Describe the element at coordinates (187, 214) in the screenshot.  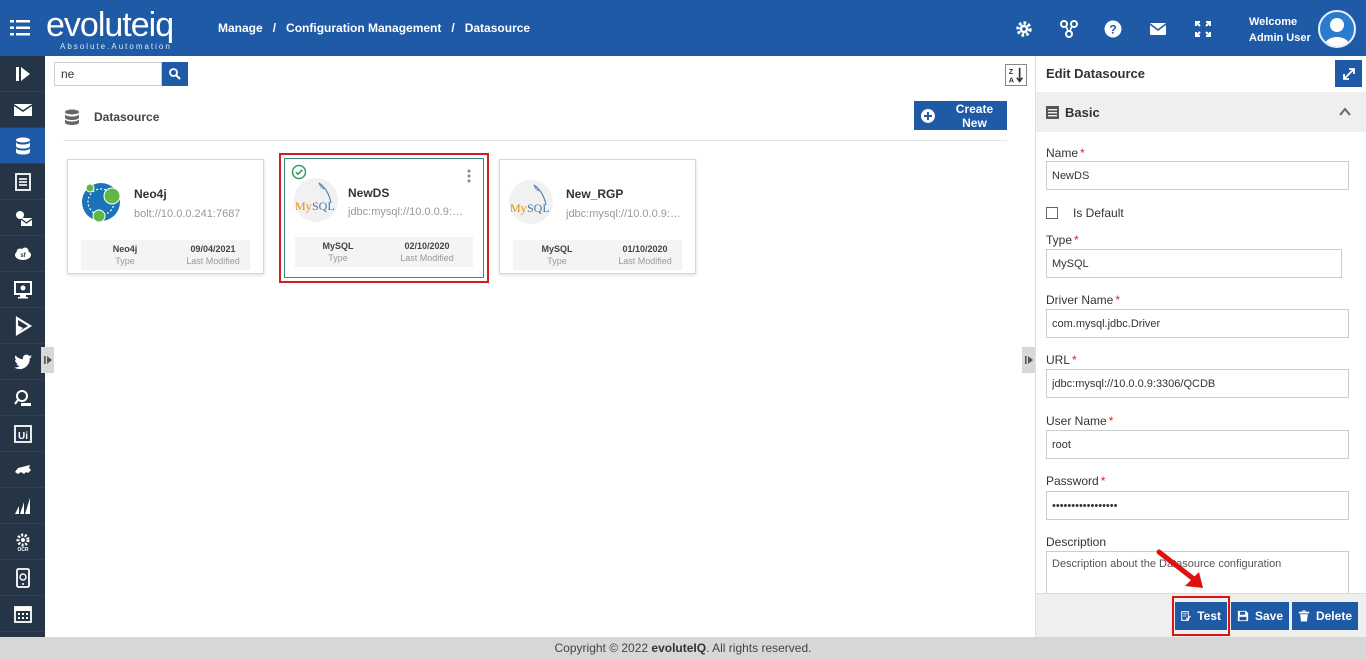
I see `card-url: bolt://10.0.0.241:7687` at that location.